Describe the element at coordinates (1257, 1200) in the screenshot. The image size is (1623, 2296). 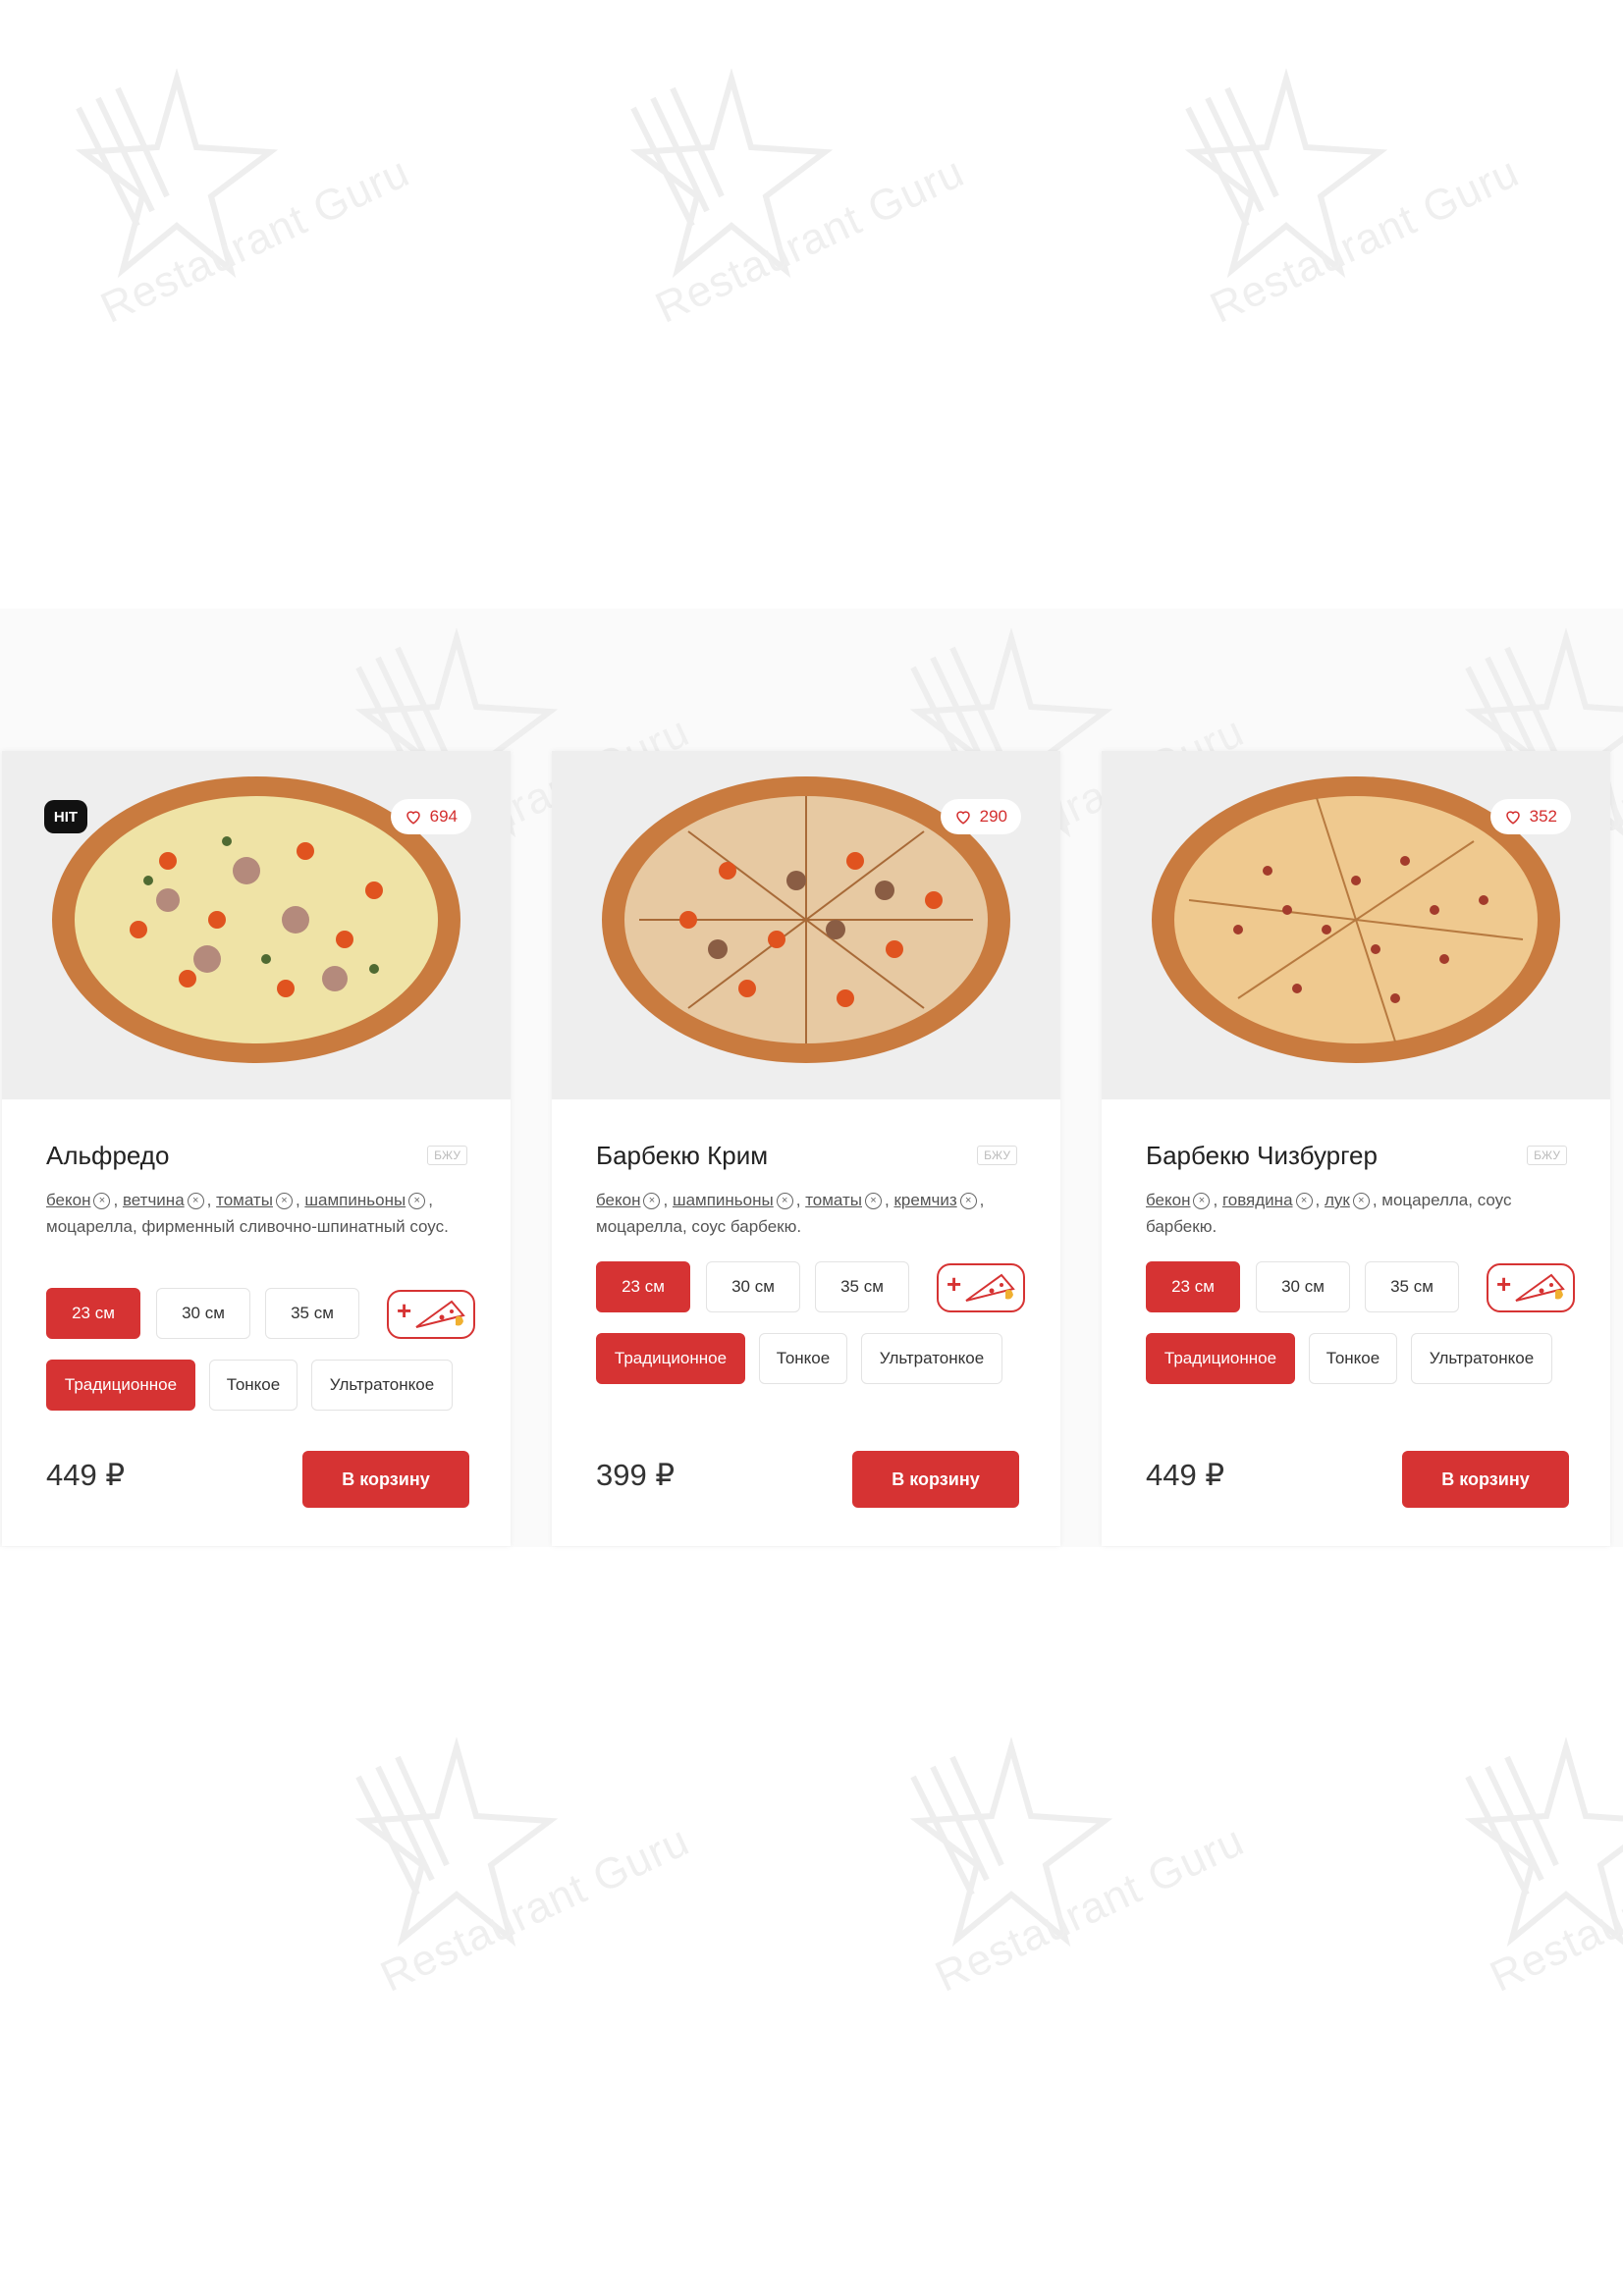
I see `ingredient-link: говядина` at that location.